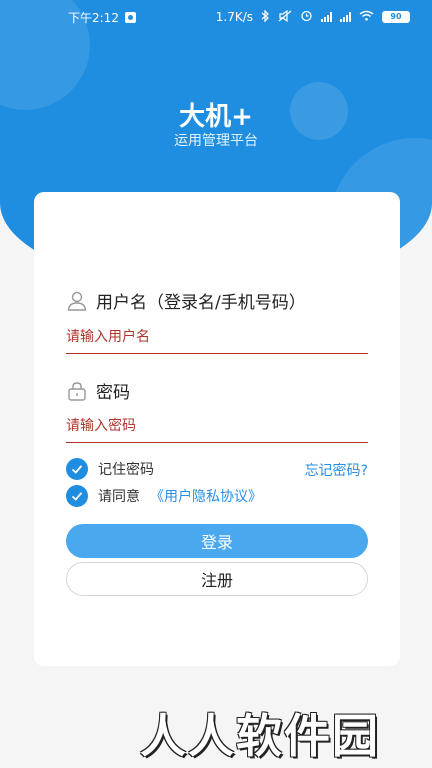  What do you see at coordinates (217, 426) in the screenshot?
I see `password-input` at bounding box center [217, 426].